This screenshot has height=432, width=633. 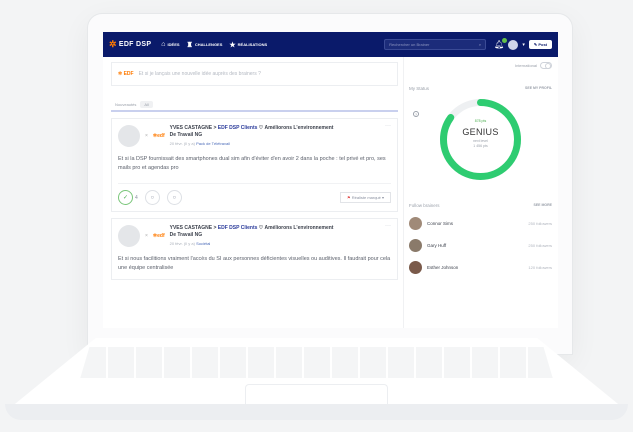 I want to click on thumbs-up-icon: ✓, so click(x=125, y=198).